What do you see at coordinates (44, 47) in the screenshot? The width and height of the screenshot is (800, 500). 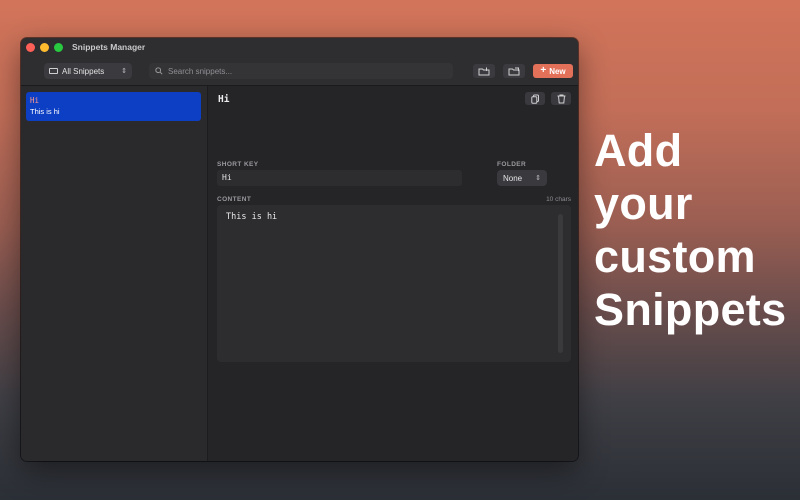 I see `minimize-window-button` at bounding box center [44, 47].